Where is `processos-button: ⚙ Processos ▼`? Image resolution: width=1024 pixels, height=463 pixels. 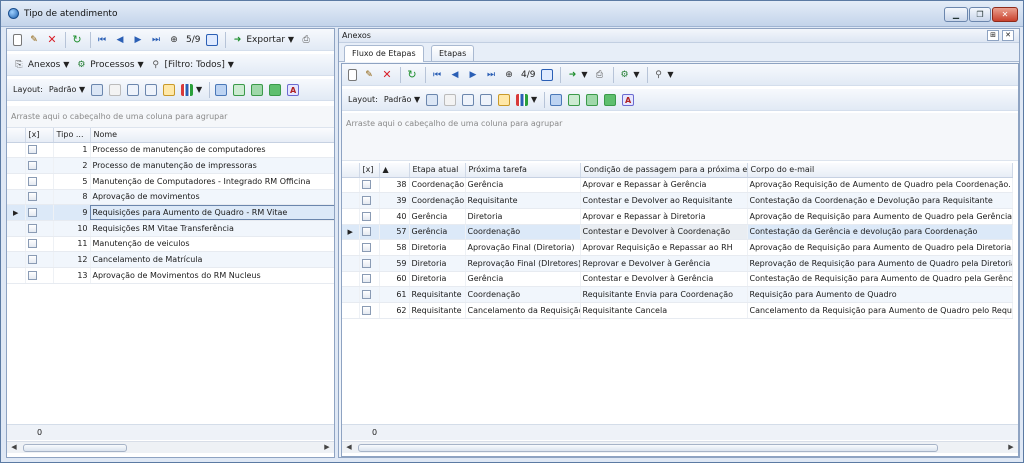 processos-button: ⚙ Processos ▼ is located at coordinates (109, 65).